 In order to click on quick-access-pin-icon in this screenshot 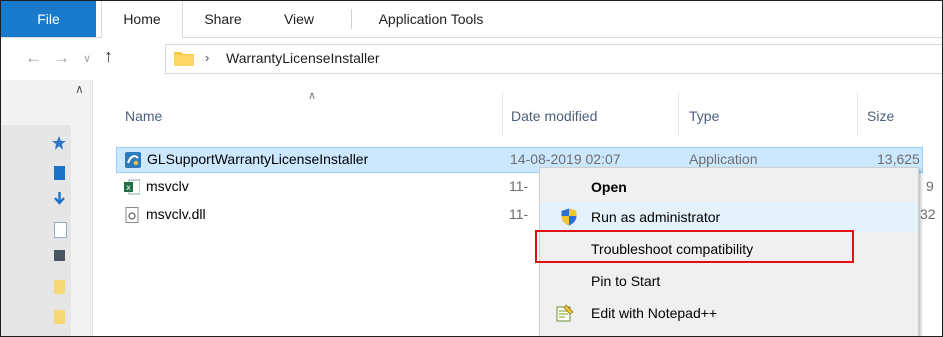, I will do `click(59, 143)`.